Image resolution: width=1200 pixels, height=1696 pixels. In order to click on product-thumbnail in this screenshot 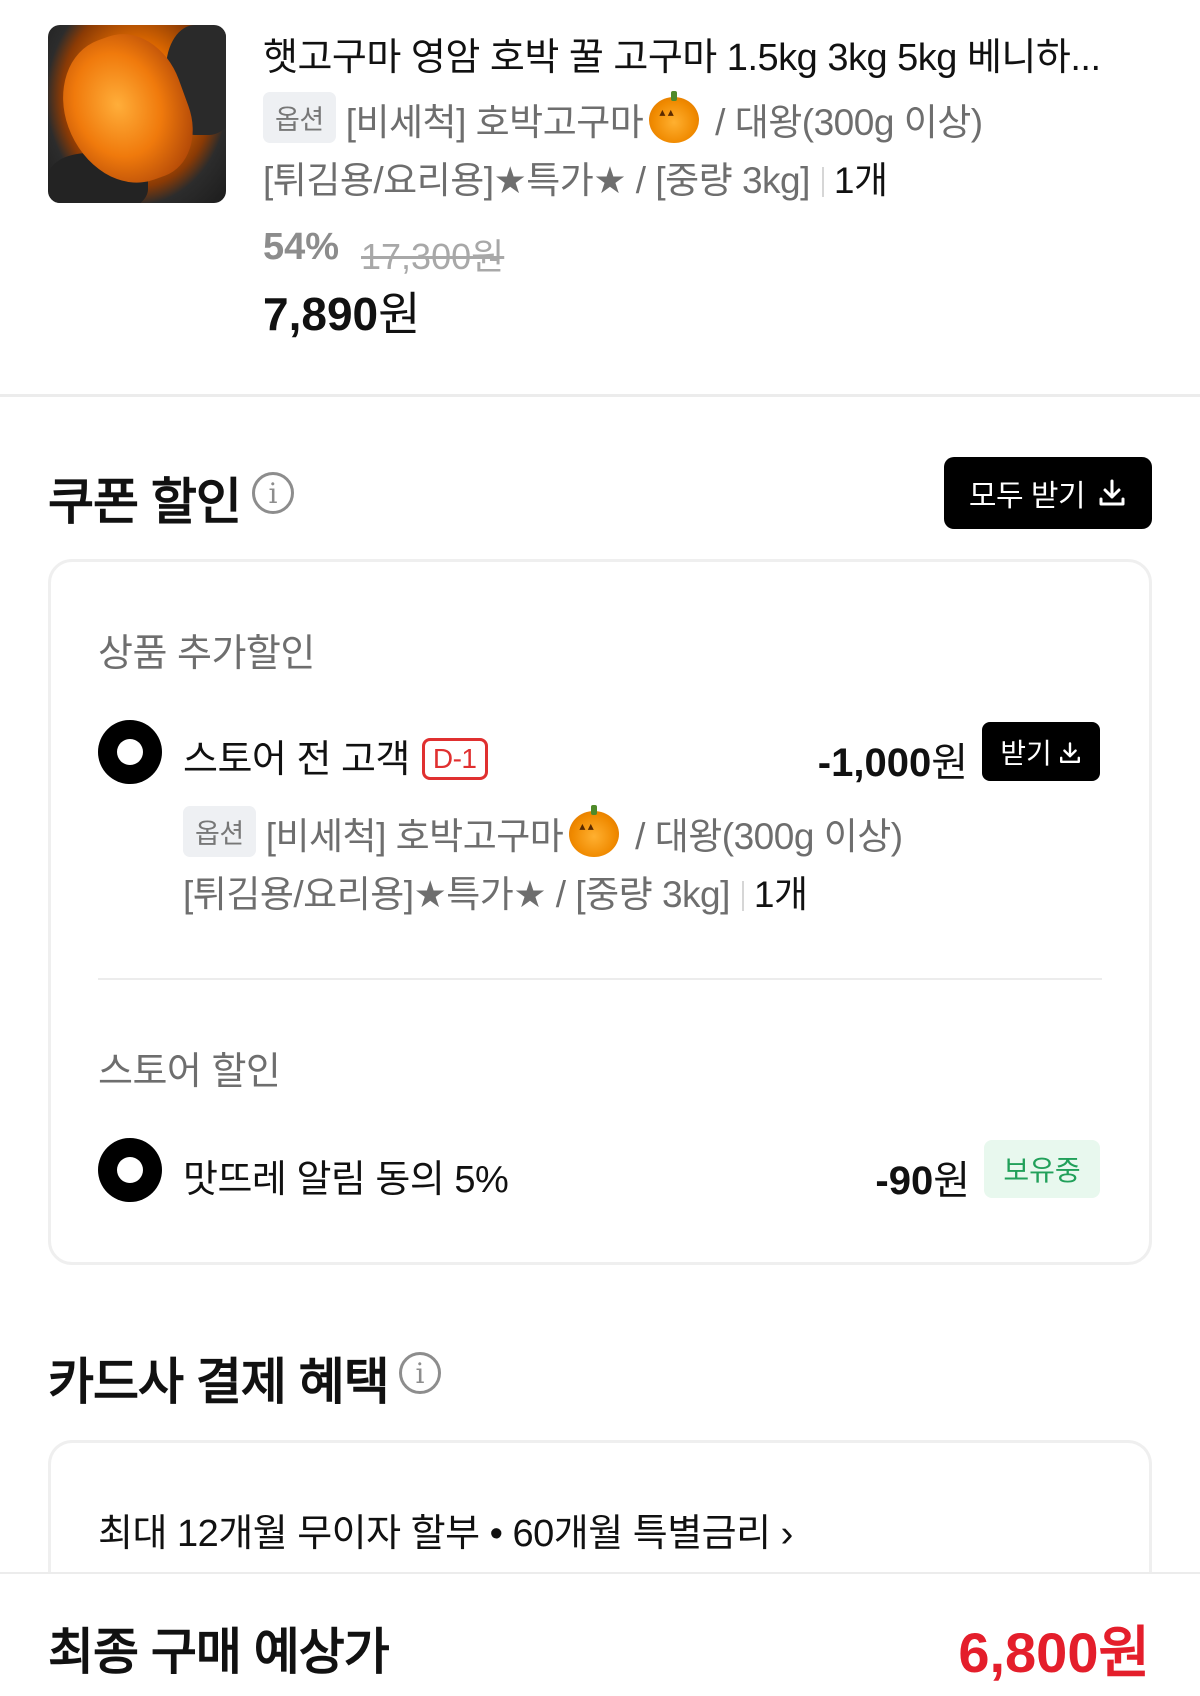, I will do `click(137, 114)`.